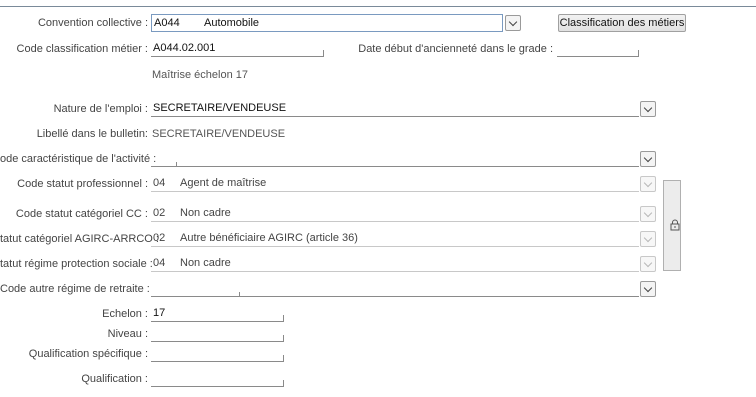 The width and height of the screenshot is (756, 397). Describe the element at coordinates (200, 75) in the screenshot. I see `classif-description: Maîtrise échelon 17` at that location.